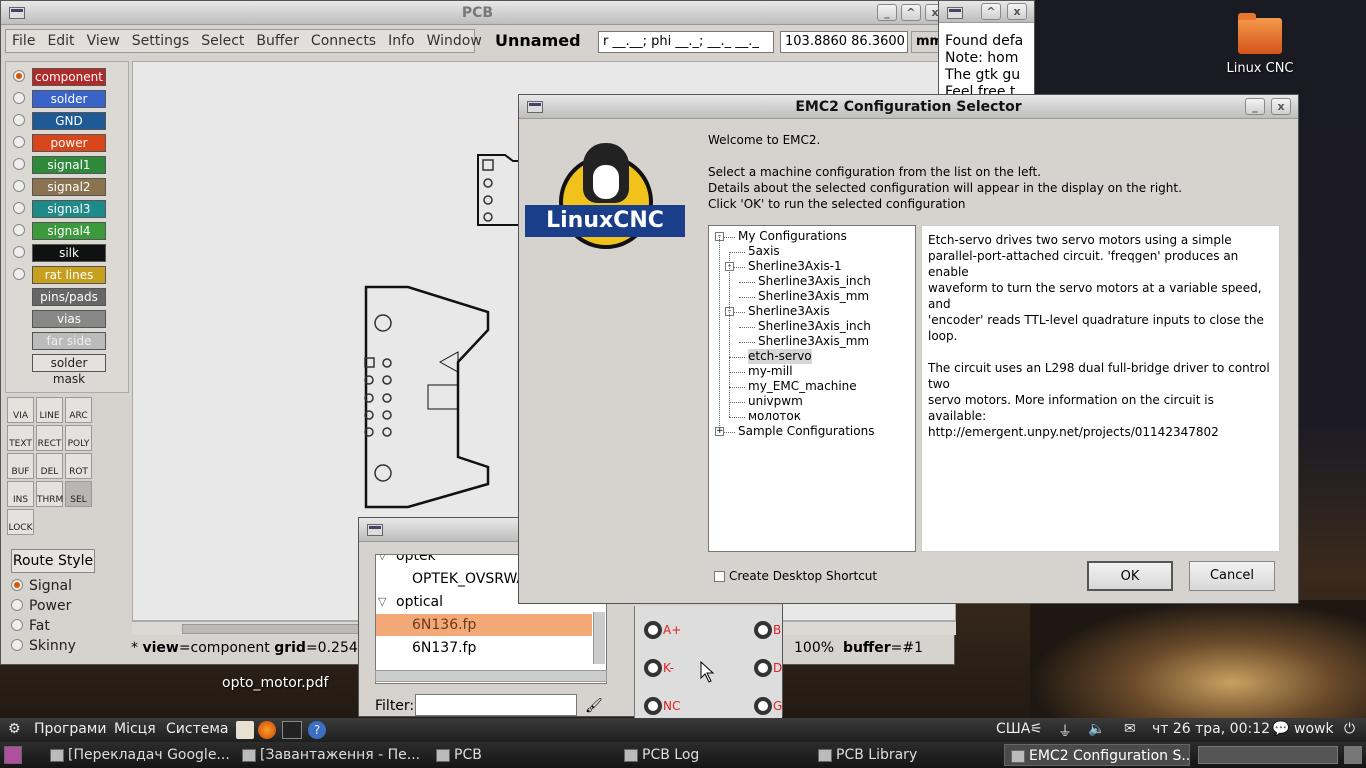 The height and width of the screenshot is (768, 1366). Describe the element at coordinates (908, 107) in the screenshot. I see `emc-titlebar: EMC2 Configuration Selector _ x` at that location.